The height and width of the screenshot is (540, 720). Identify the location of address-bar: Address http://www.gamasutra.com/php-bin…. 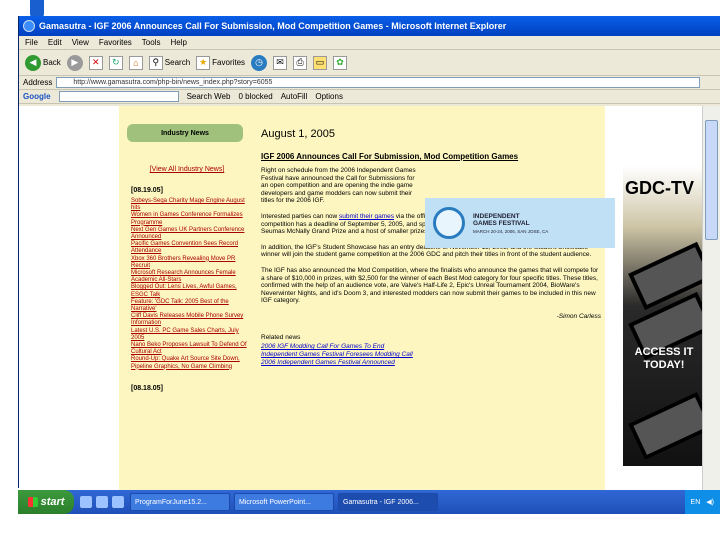
(369, 83).